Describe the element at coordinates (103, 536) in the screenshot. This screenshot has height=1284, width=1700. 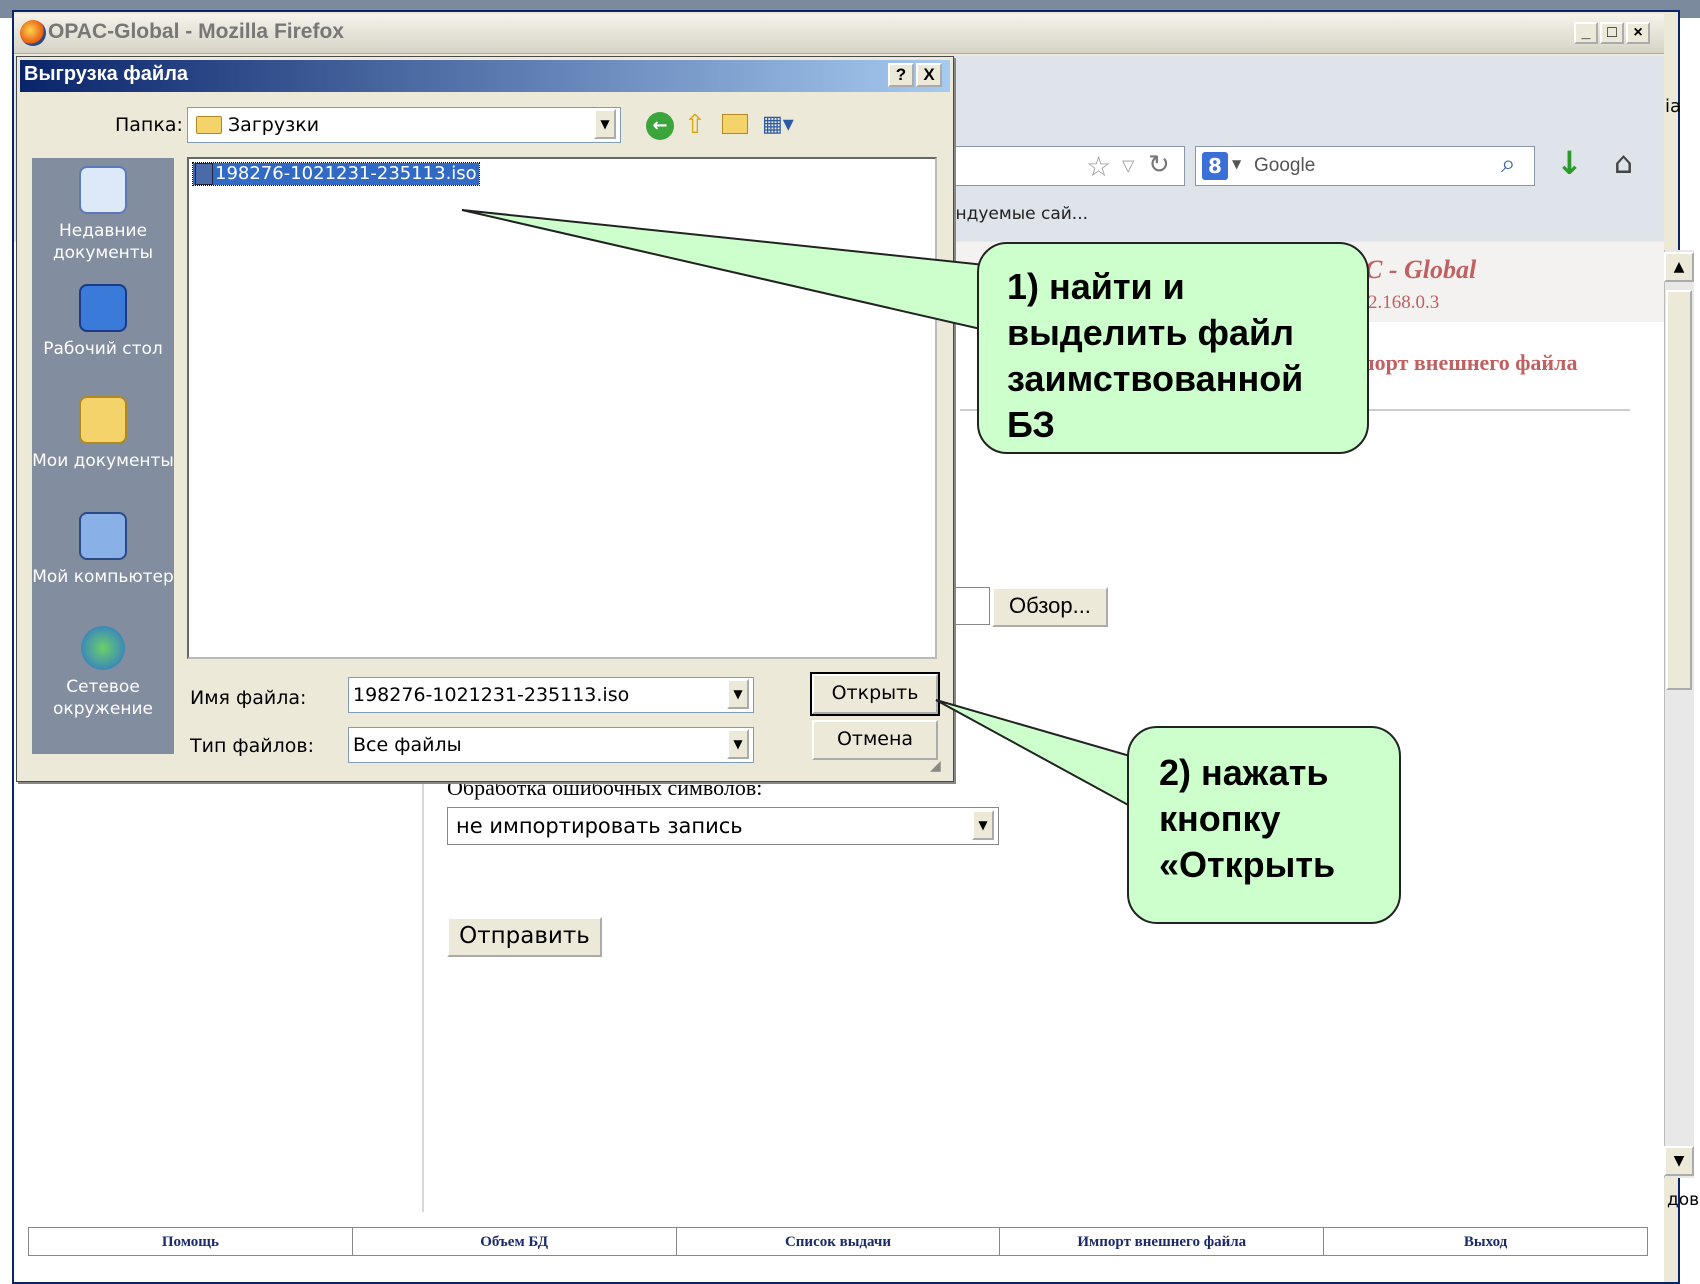
I see `my-computer-icon` at that location.